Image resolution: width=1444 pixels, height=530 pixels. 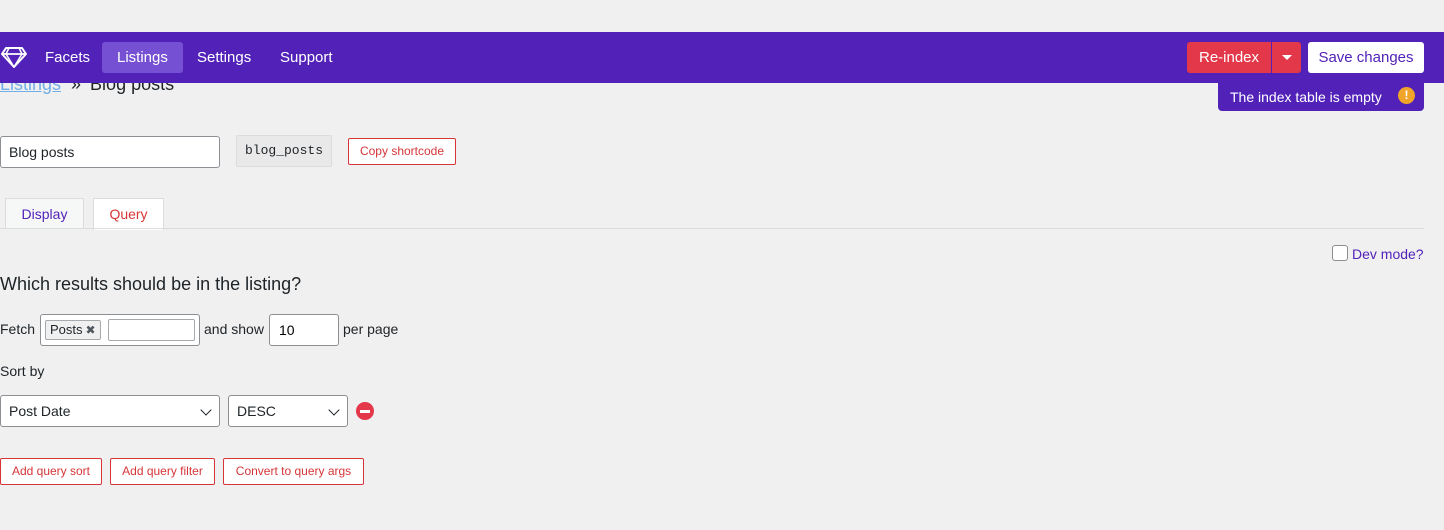 What do you see at coordinates (51, 471) in the screenshot?
I see `add-query-sort-button: Add query sort` at bounding box center [51, 471].